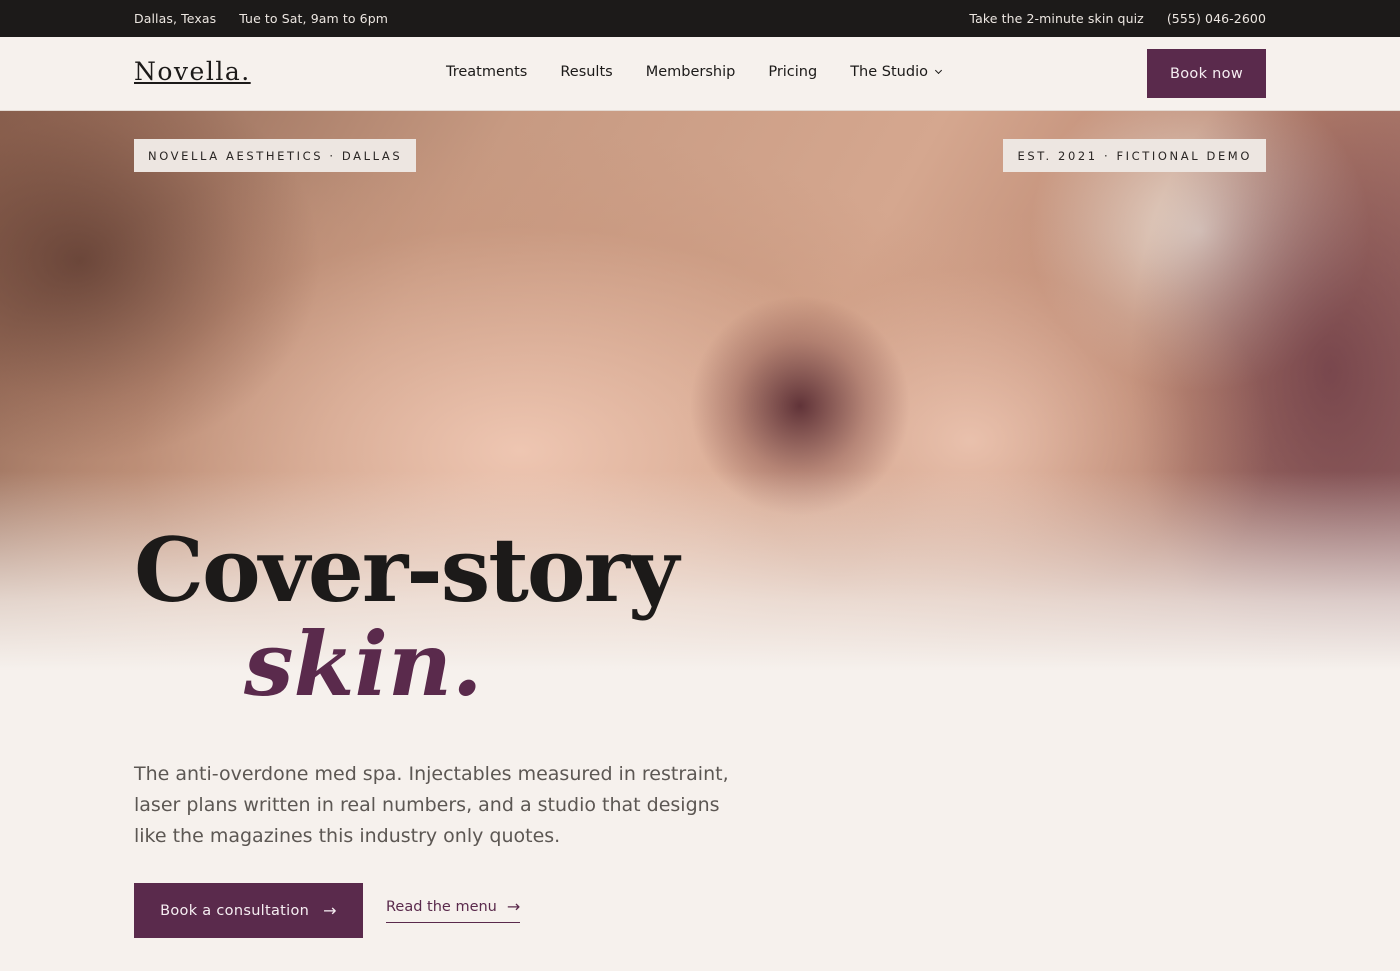  I want to click on nav-item-the-studio: The Studio, so click(896, 72).